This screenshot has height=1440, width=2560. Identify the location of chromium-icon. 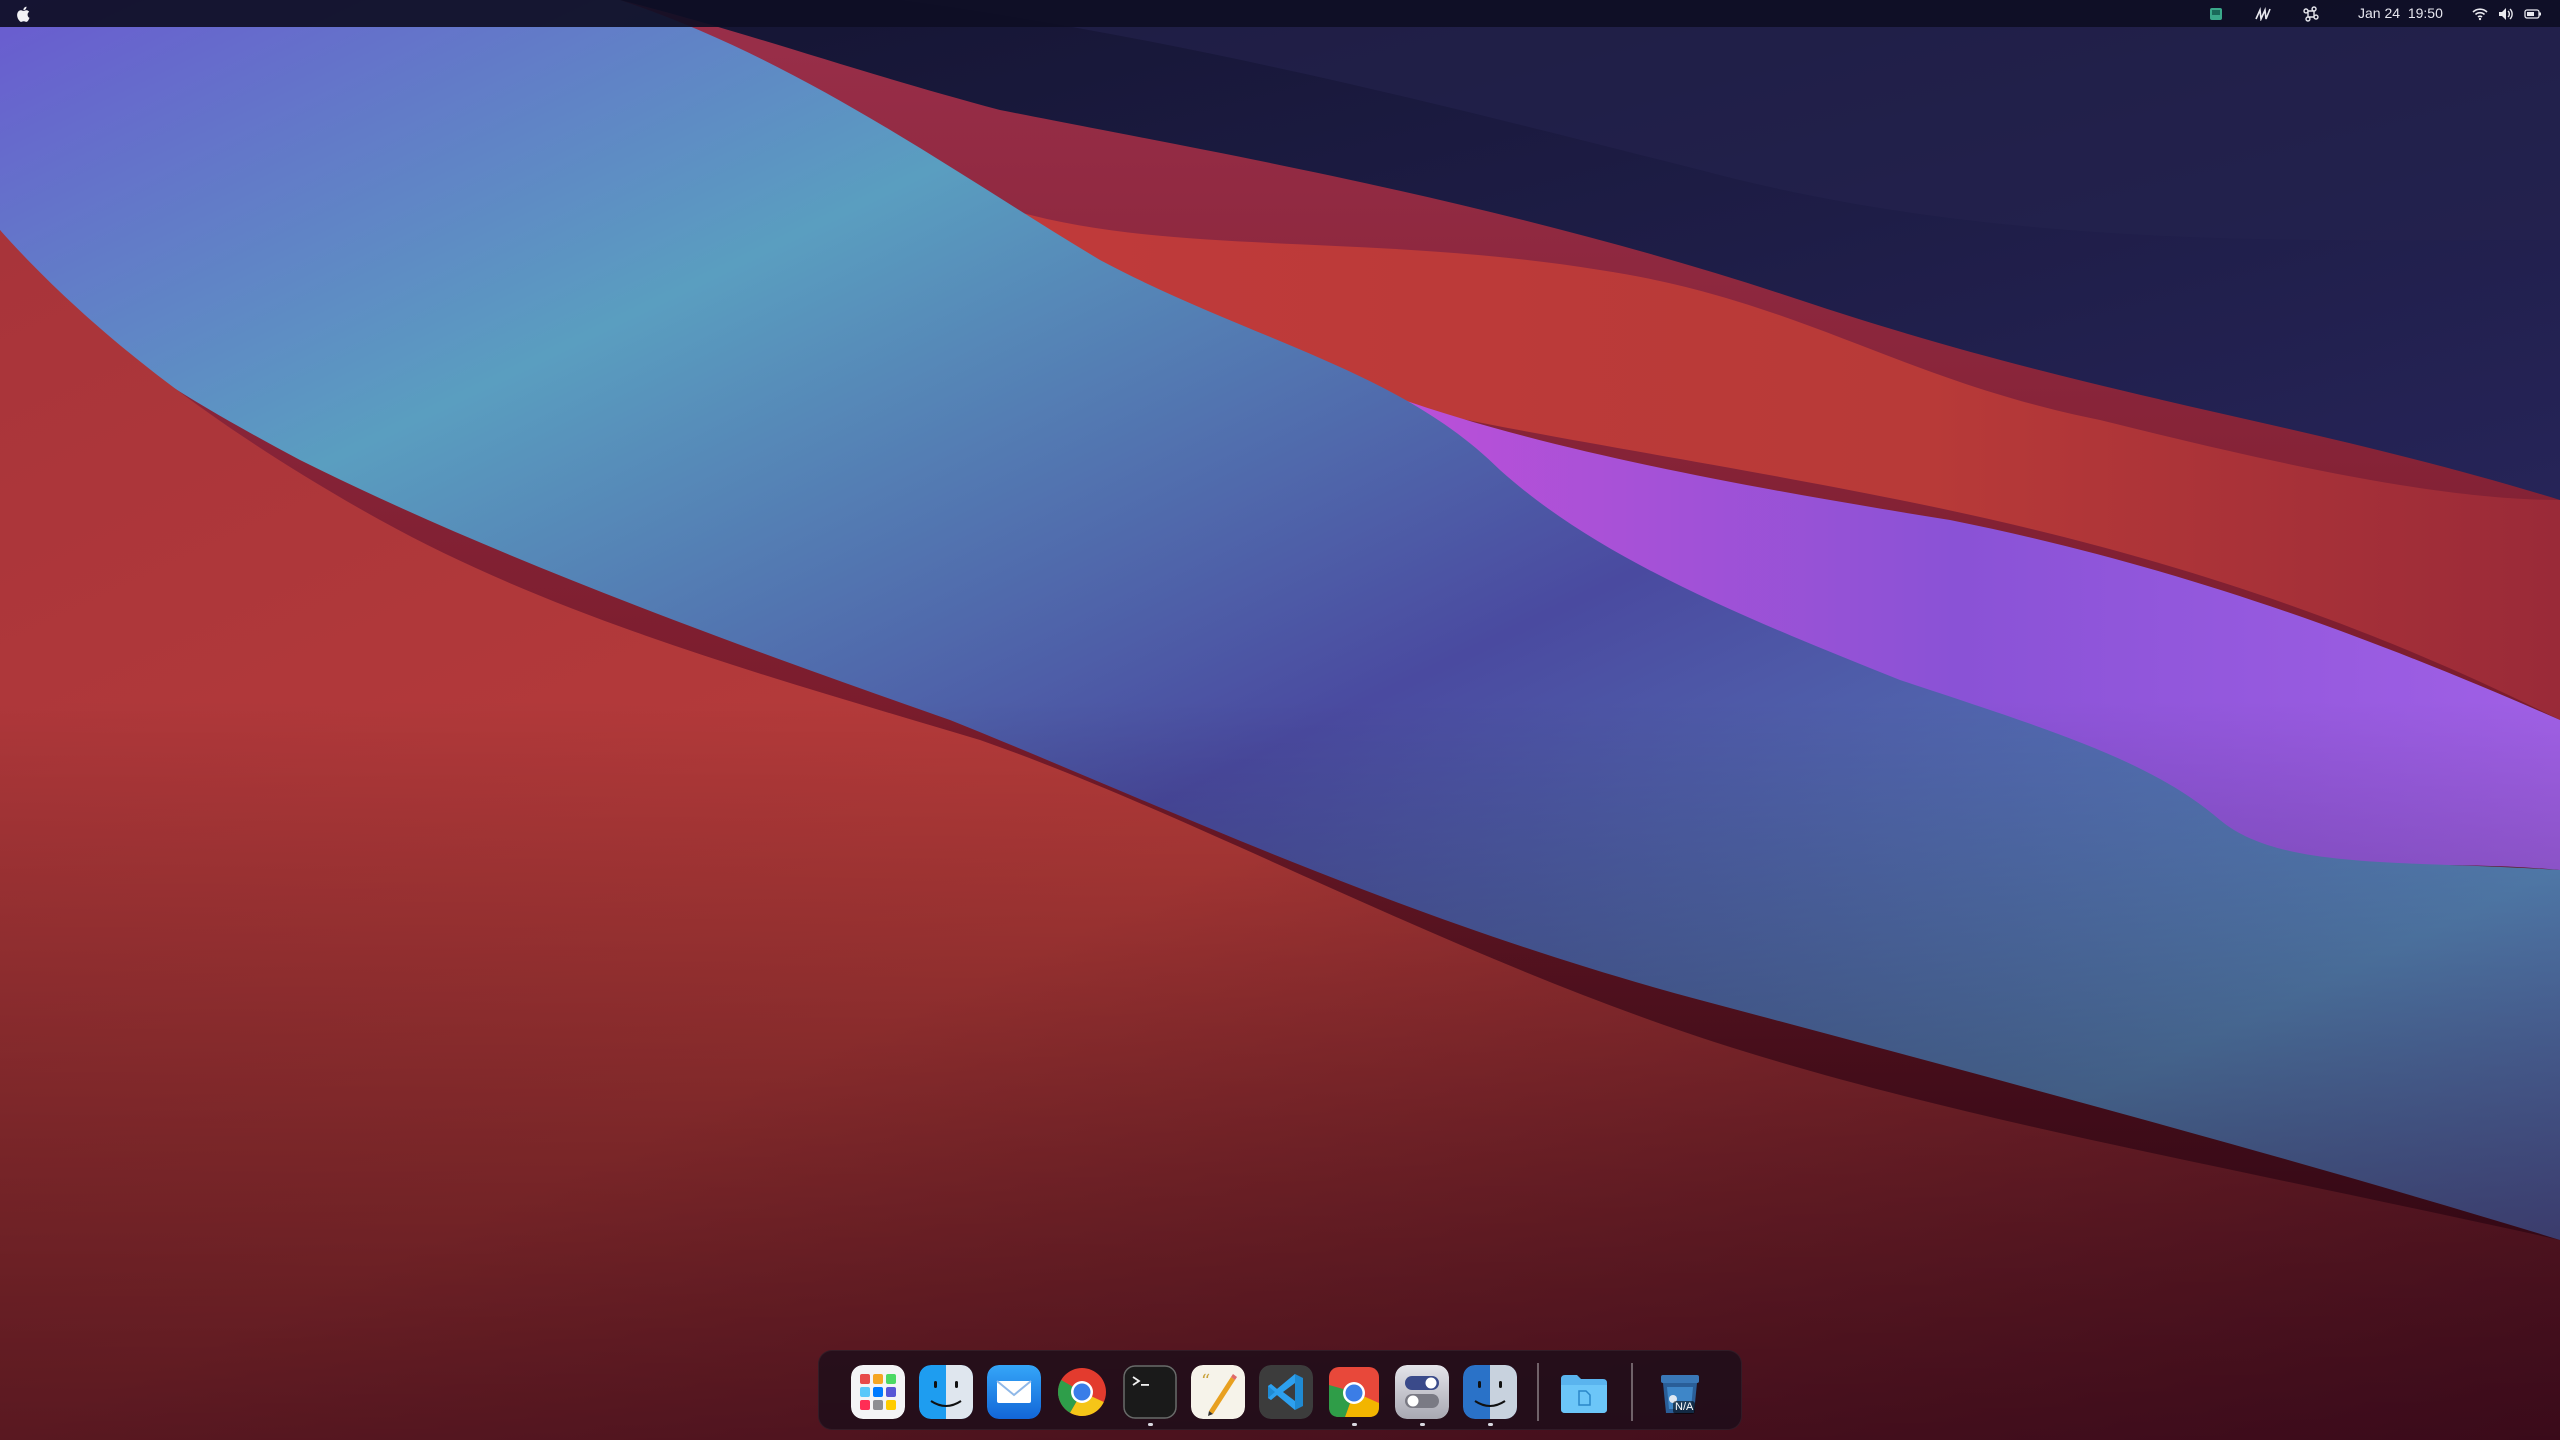
(1354, 1392).